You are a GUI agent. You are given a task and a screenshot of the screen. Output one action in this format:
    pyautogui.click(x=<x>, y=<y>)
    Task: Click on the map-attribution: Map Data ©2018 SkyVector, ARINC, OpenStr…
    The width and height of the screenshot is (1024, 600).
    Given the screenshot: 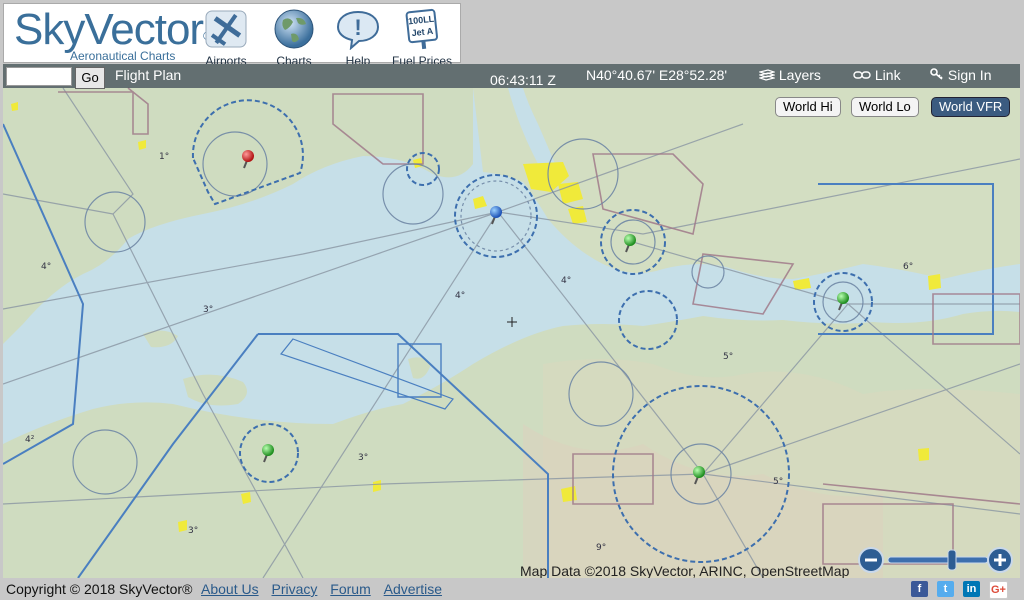 What is the action you would take?
    pyautogui.click(x=685, y=571)
    